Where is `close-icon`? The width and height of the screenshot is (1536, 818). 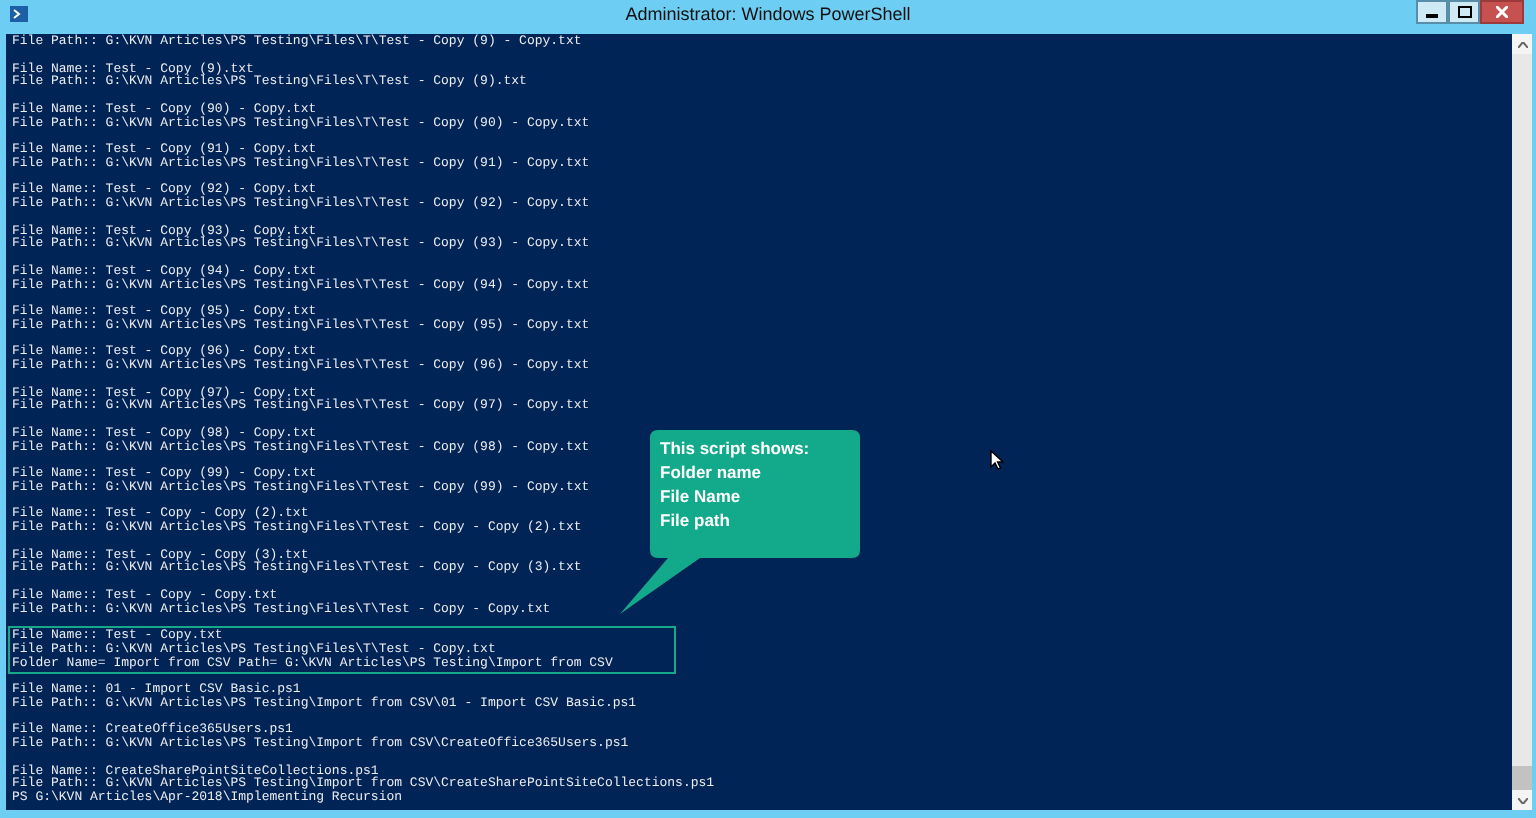
close-icon is located at coordinates (1502, 12).